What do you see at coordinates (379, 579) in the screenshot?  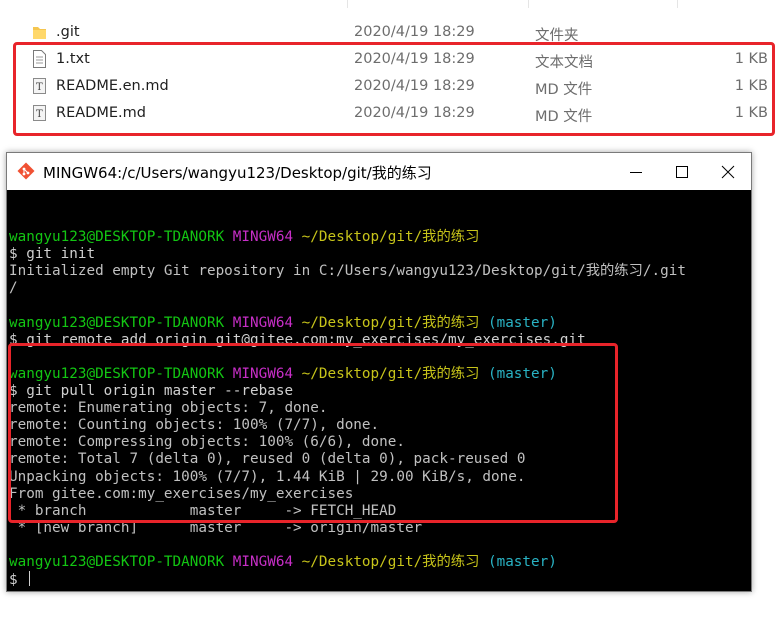 I see `input-line: $` at bounding box center [379, 579].